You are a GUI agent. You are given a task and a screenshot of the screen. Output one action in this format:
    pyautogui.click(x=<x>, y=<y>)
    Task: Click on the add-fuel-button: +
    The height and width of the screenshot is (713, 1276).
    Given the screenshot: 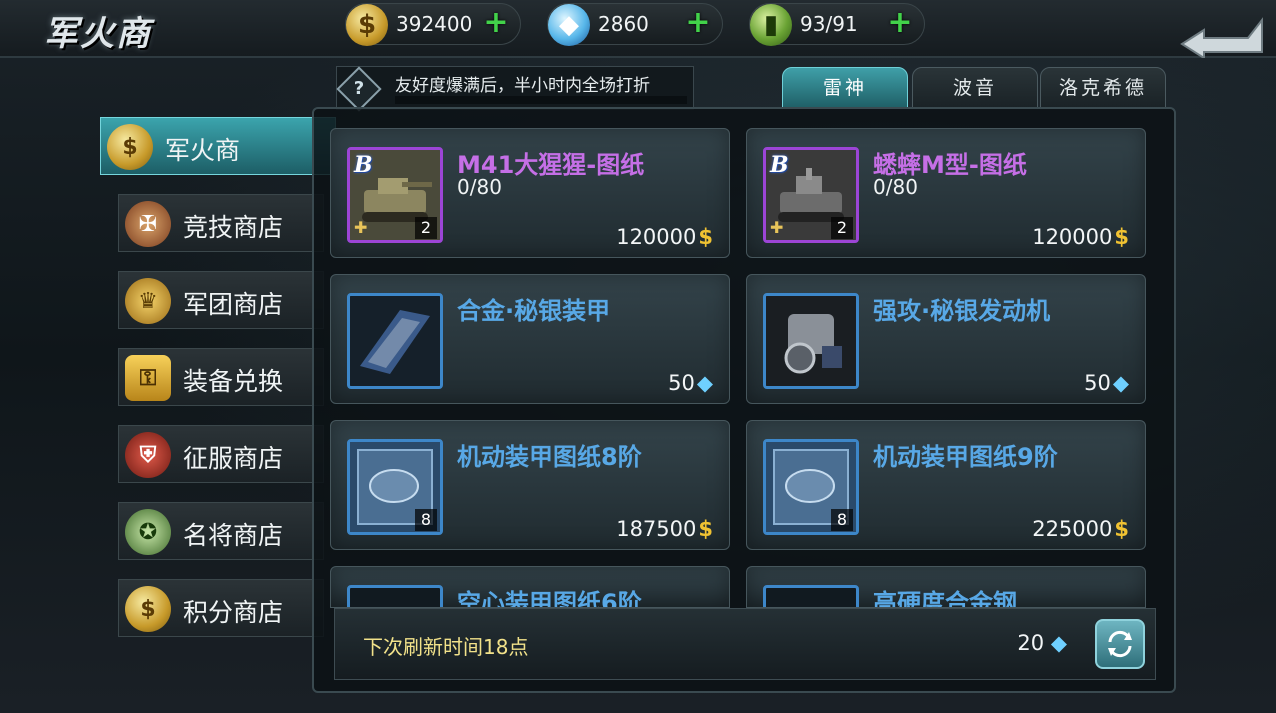 What is the action you would take?
    pyautogui.click(x=900, y=23)
    